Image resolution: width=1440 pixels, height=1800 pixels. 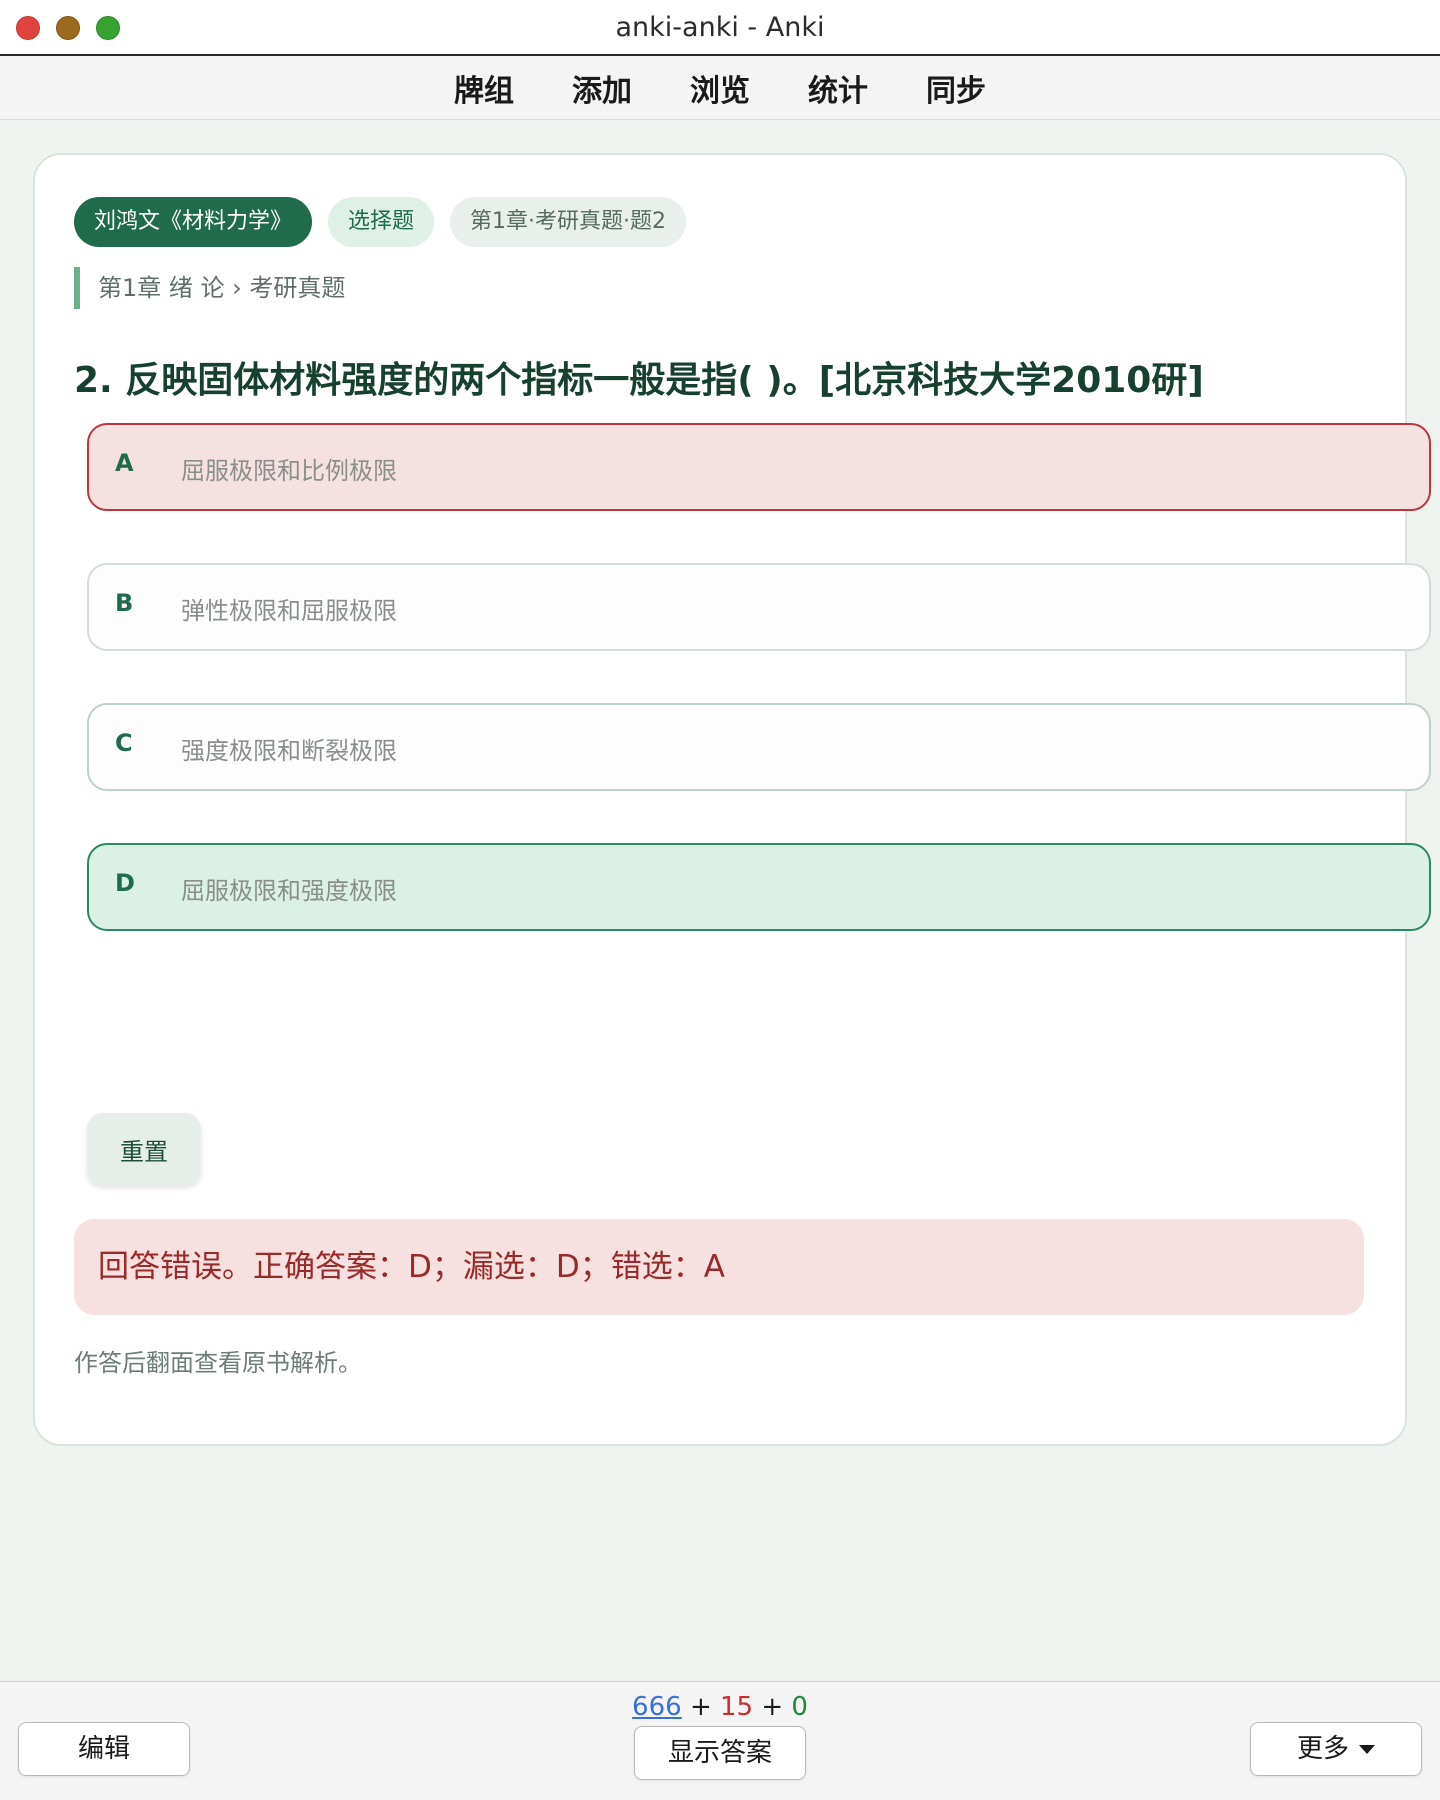 I want to click on tag-book: 刘鸿文《材料力学》, so click(x=193, y=222).